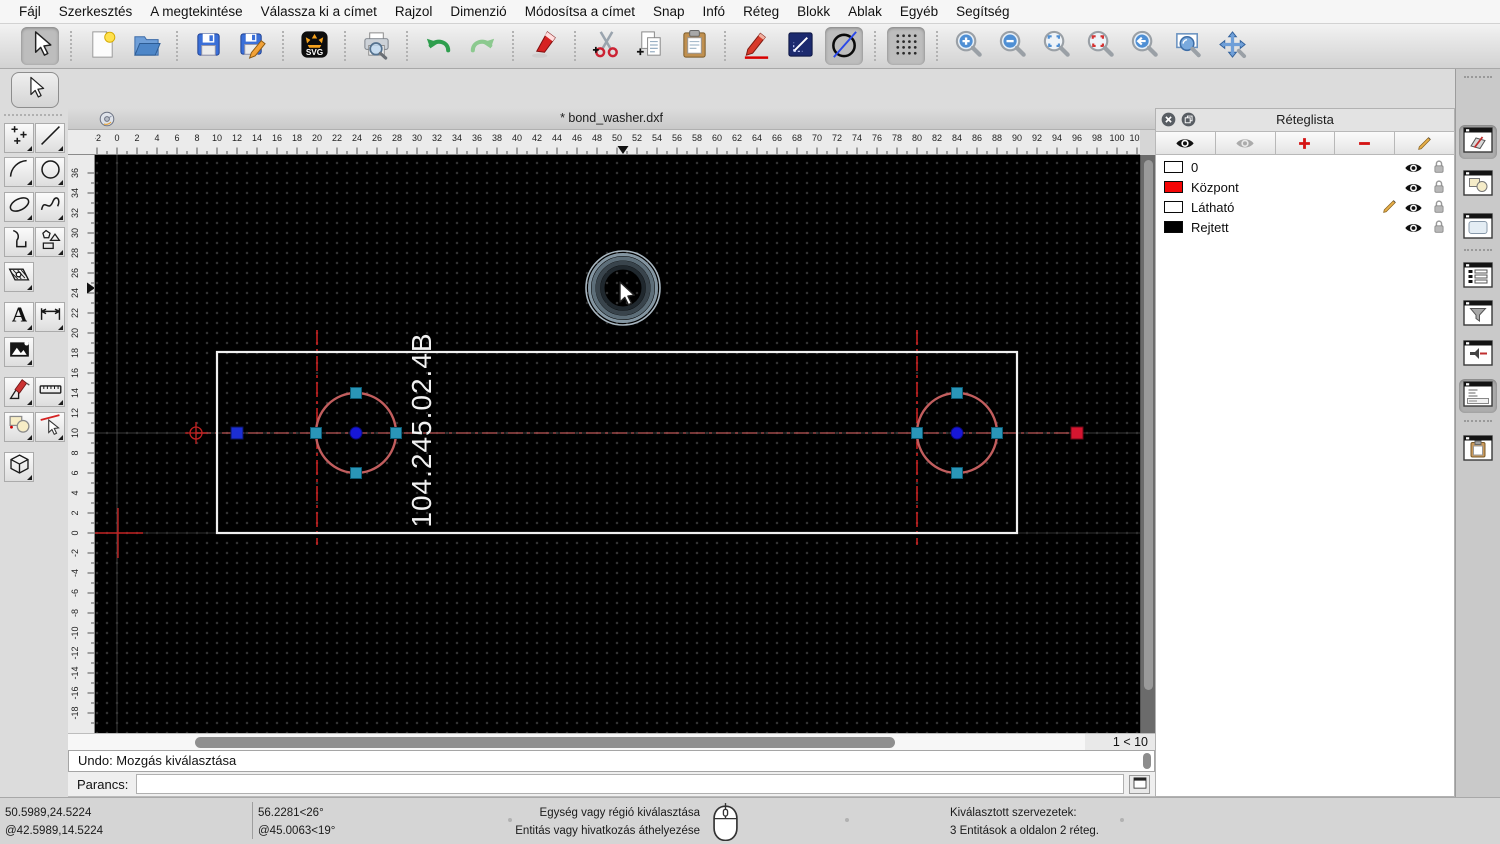  I want to click on menu-m-dos-tsa-a-c-met: Módosítsa a címet, so click(580, 11).